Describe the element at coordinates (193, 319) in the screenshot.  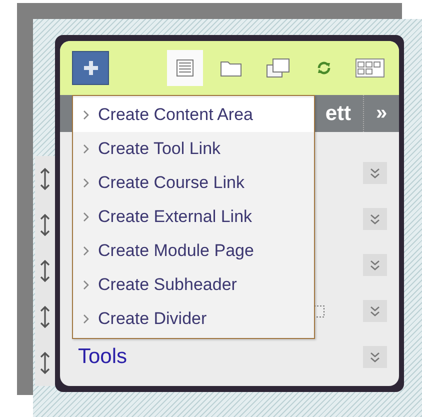
I see `menu-item: Create Divider` at that location.